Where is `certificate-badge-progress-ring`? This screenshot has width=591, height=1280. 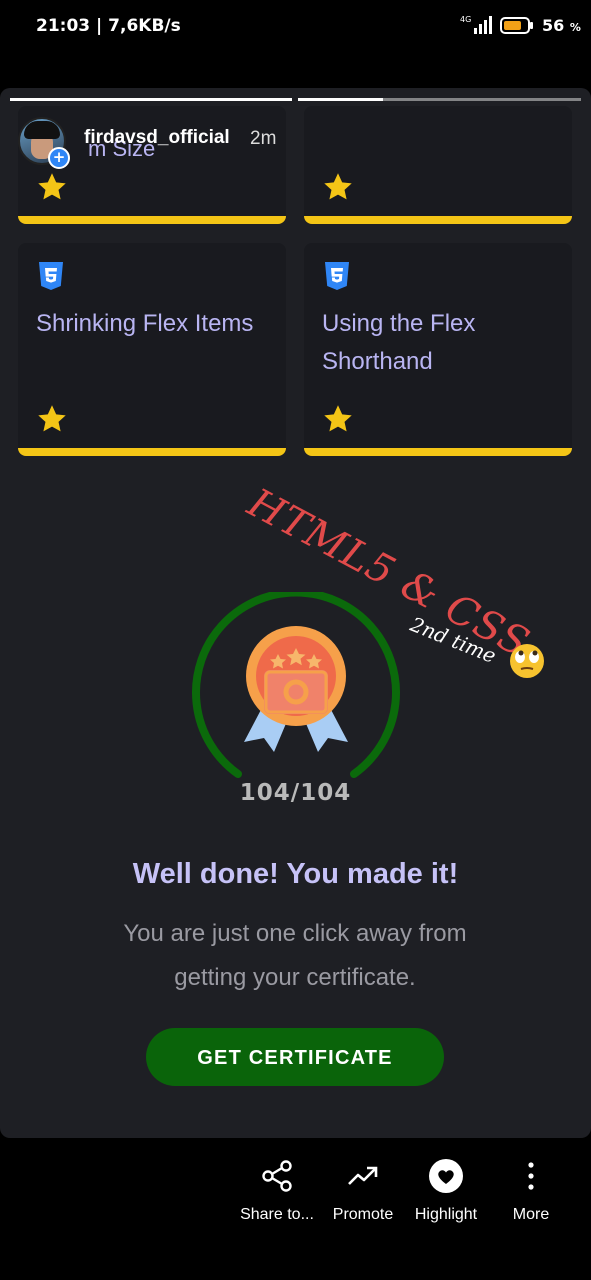 certificate-badge-progress-ring is located at coordinates (296, 685).